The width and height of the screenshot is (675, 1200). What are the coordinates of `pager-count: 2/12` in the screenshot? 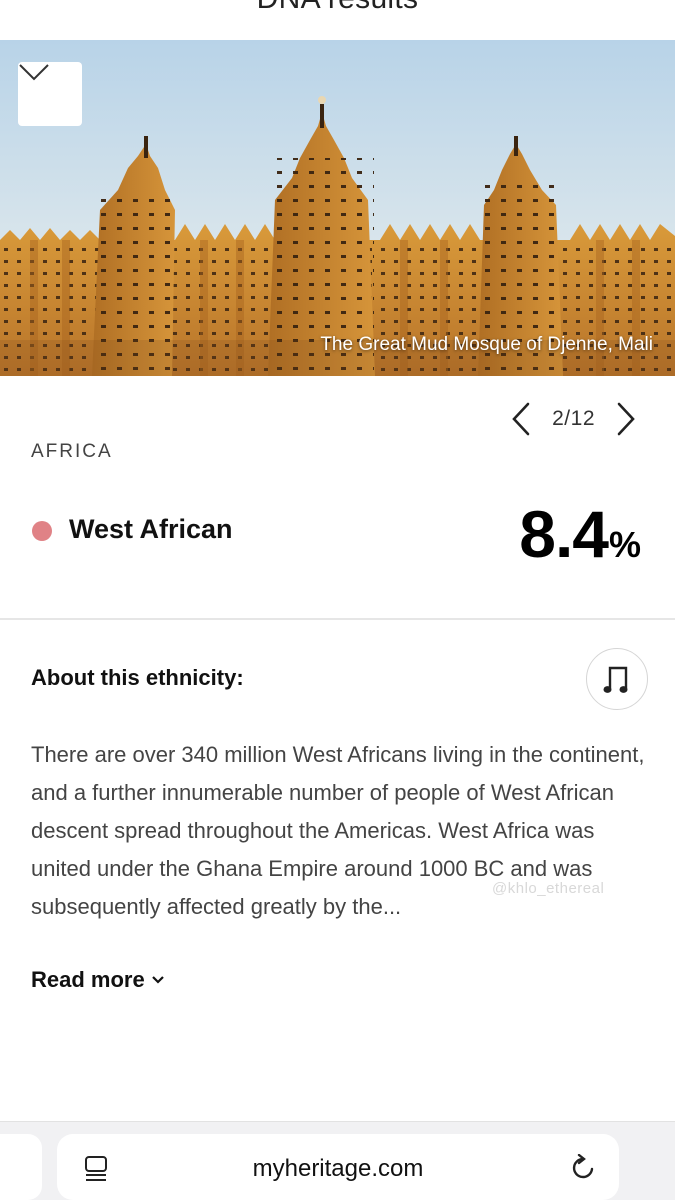 It's located at (573, 418).